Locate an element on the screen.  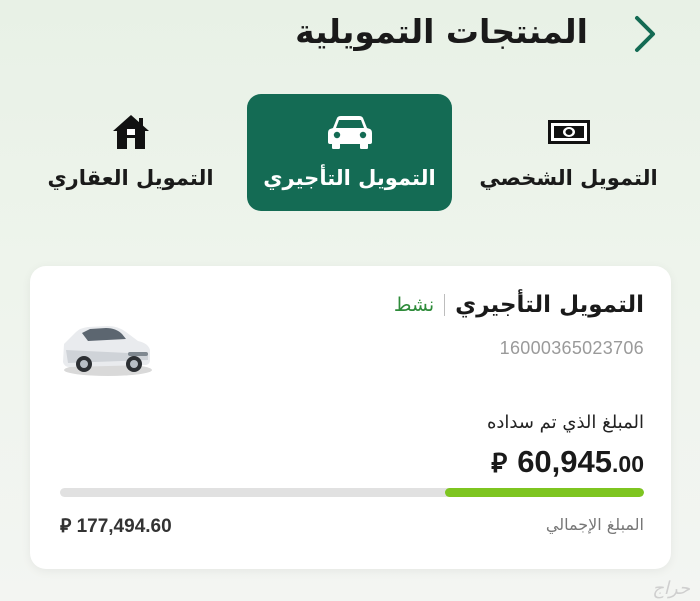
payment-progress-fill is located at coordinates (544, 492).